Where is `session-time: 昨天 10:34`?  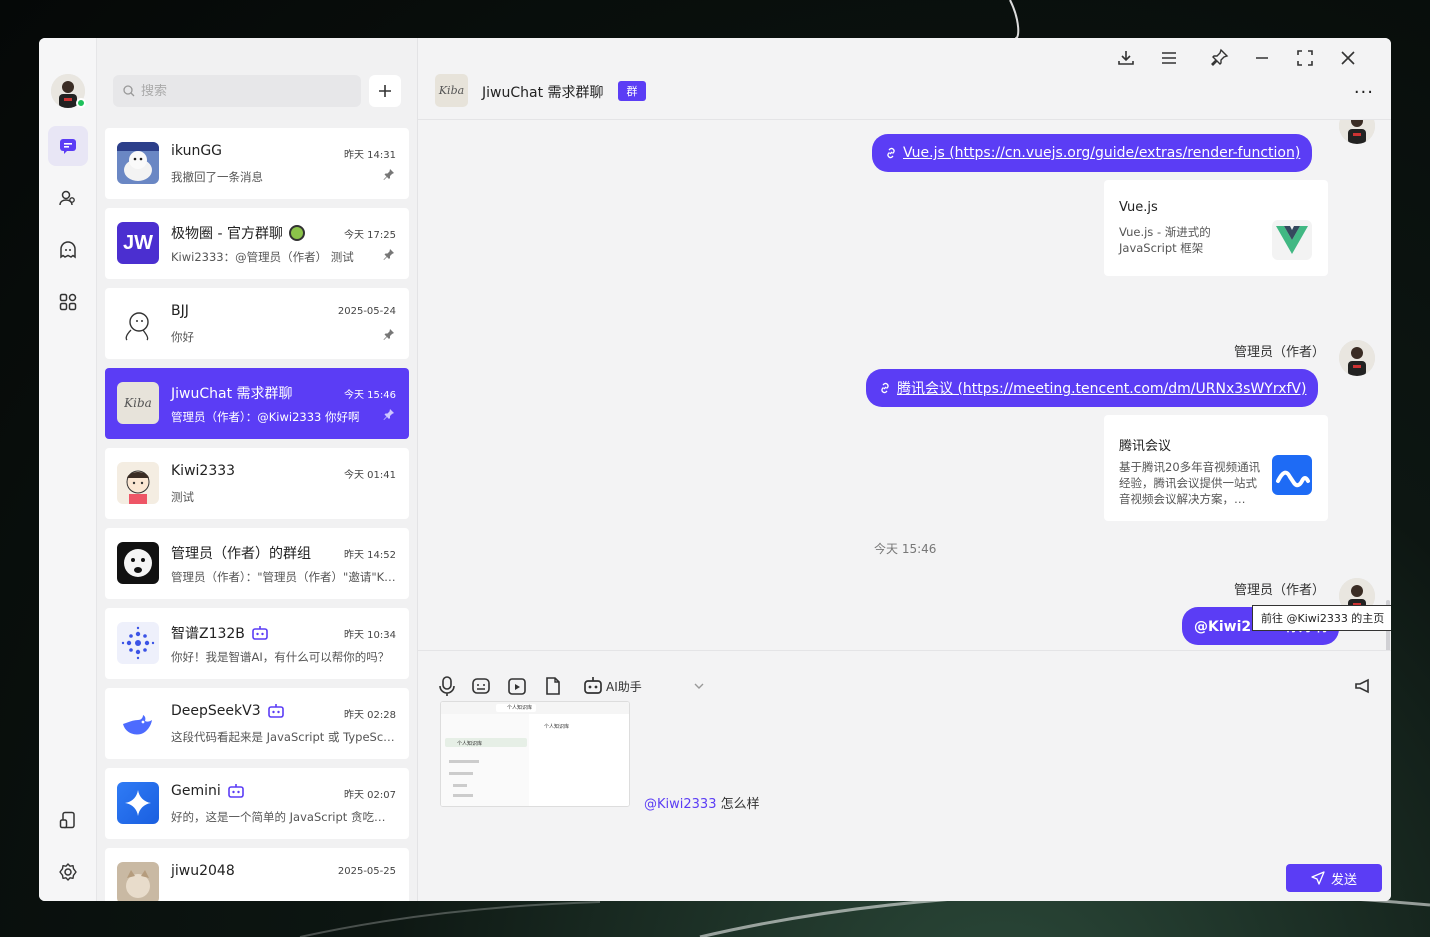 session-time: 昨天 10:34 is located at coordinates (370, 635).